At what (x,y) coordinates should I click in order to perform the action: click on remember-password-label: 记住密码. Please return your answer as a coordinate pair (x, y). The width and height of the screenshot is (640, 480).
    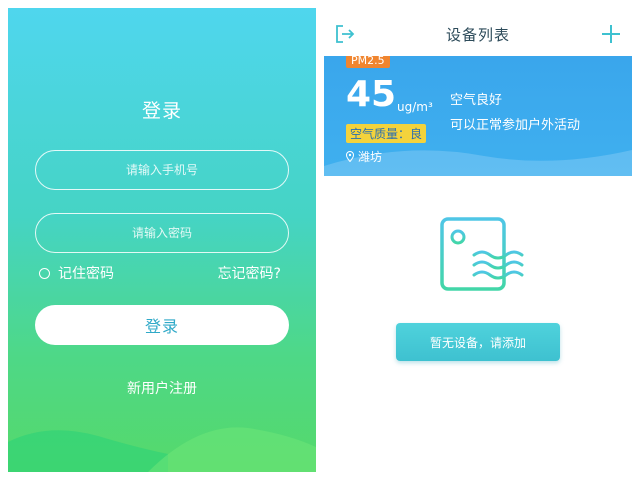
    Looking at the image, I should click on (86, 274).